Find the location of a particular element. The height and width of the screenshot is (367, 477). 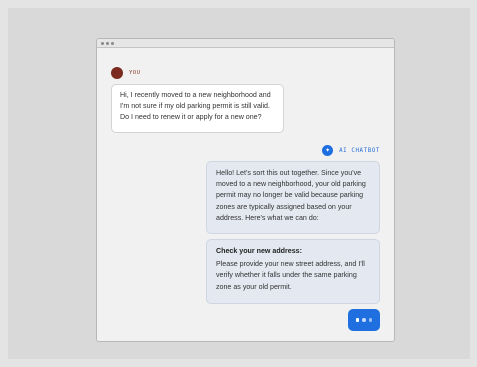

bot-sender-label: AI CHATBOT is located at coordinates (359, 150).